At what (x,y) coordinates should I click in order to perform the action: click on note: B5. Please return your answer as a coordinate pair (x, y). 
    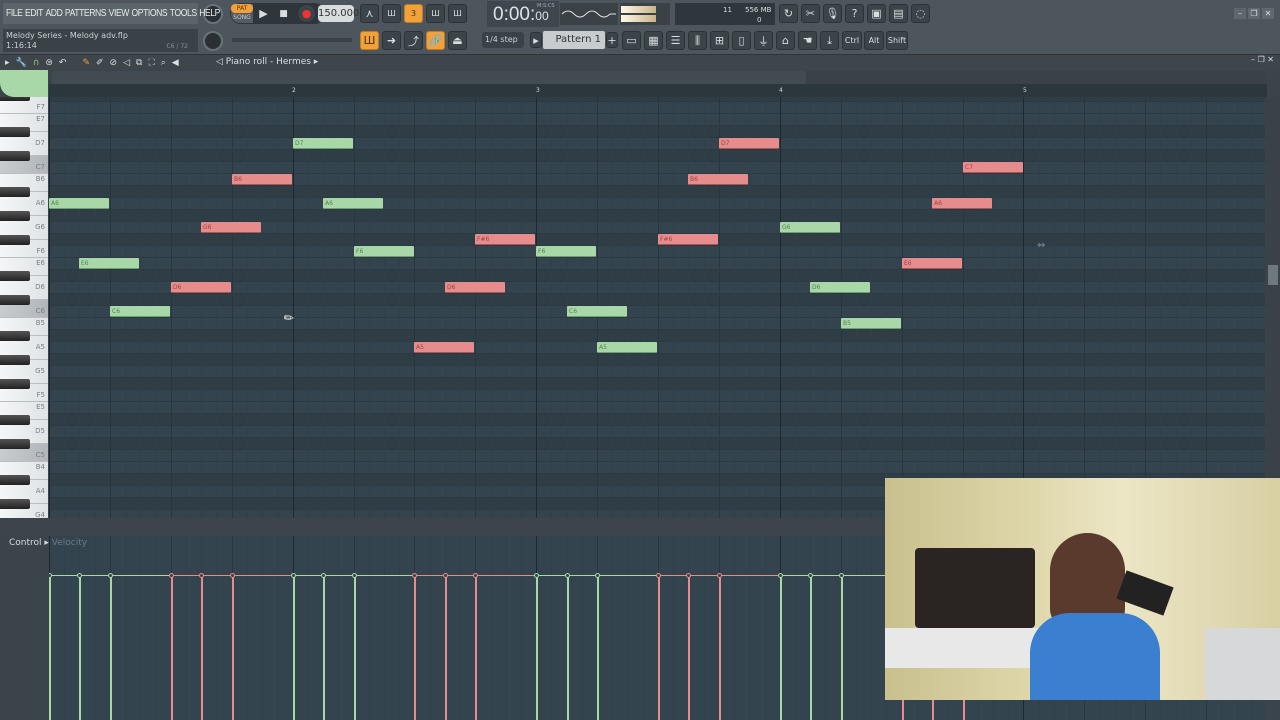
    Looking at the image, I should click on (871, 323).